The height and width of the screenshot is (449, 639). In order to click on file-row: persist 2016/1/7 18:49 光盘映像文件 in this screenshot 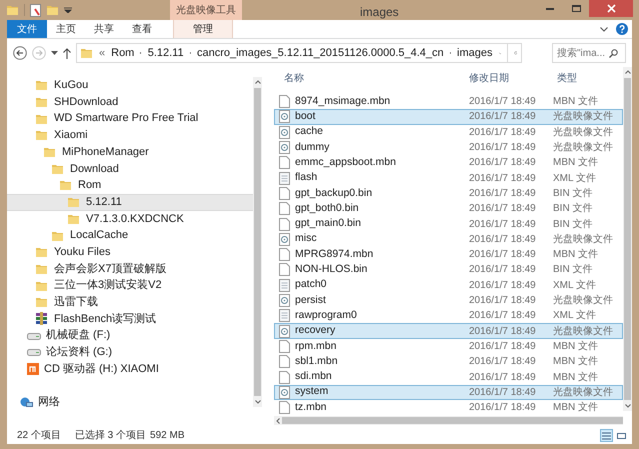, I will do `click(448, 300)`.